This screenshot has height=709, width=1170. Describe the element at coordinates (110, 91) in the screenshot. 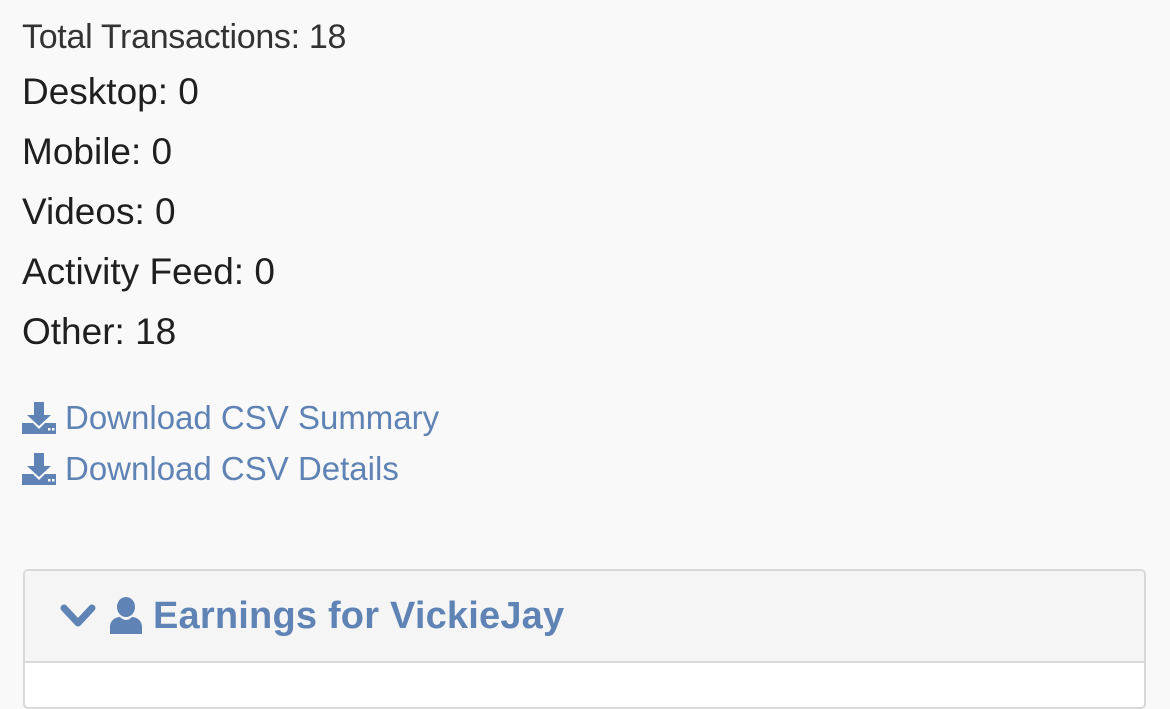

I see `desktop-count: Desktop: 0` at that location.